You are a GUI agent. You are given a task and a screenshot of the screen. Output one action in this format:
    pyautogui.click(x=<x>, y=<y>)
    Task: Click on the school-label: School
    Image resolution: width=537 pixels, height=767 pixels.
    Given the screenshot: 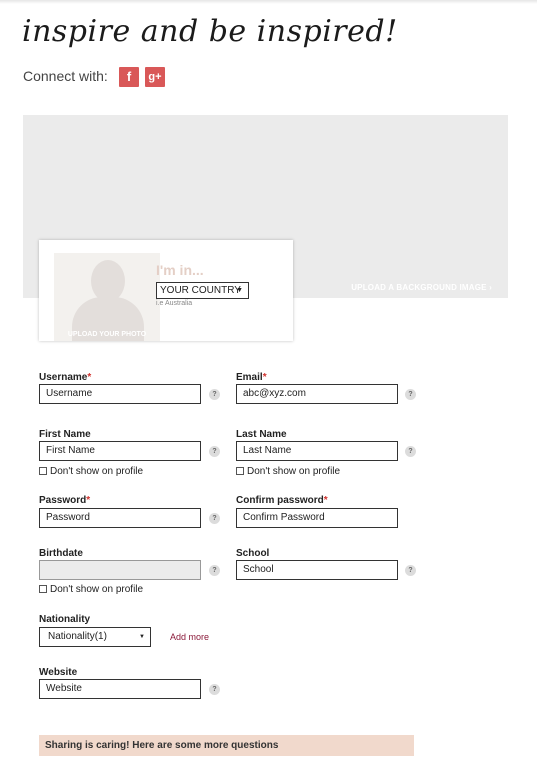 What is the action you would take?
    pyautogui.click(x=253, y=553)
    